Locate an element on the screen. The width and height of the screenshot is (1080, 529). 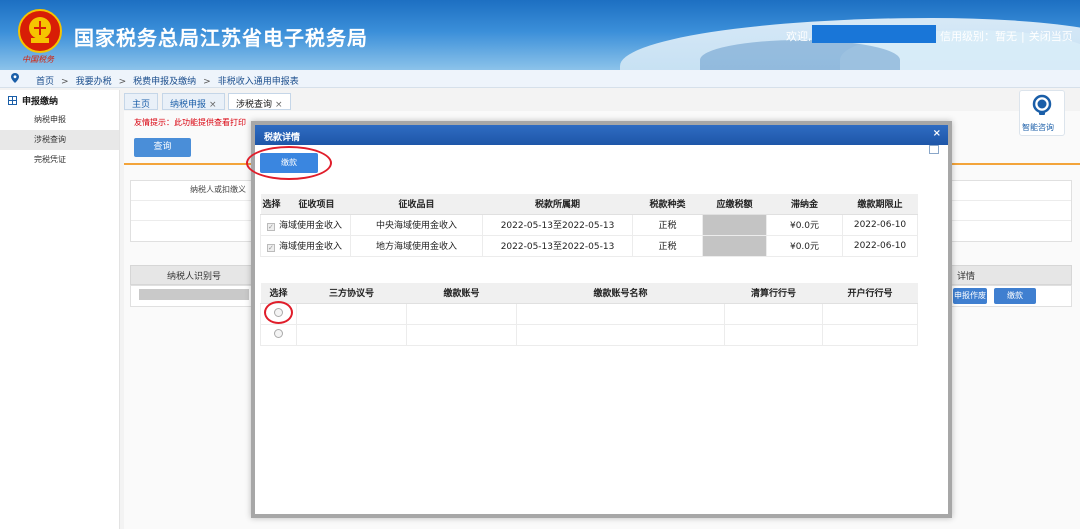
maximize-icon is located at coordinates (934, 149).